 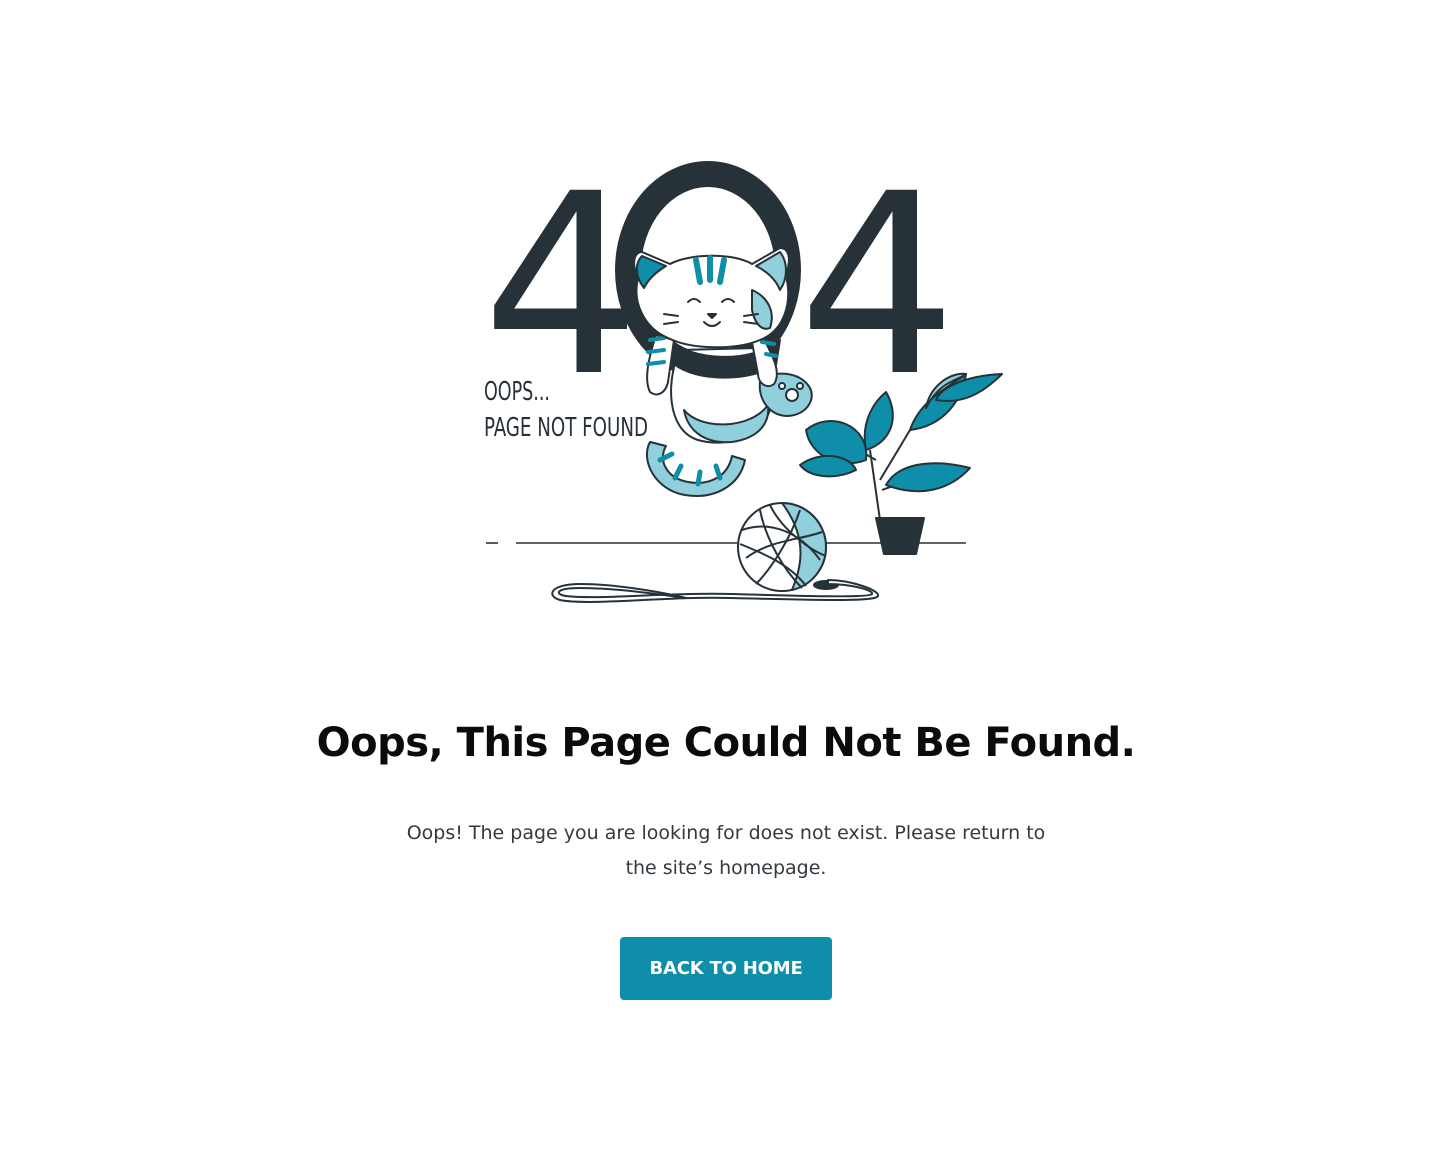 I want to click on cat-icon, so click(x=723, y=372).